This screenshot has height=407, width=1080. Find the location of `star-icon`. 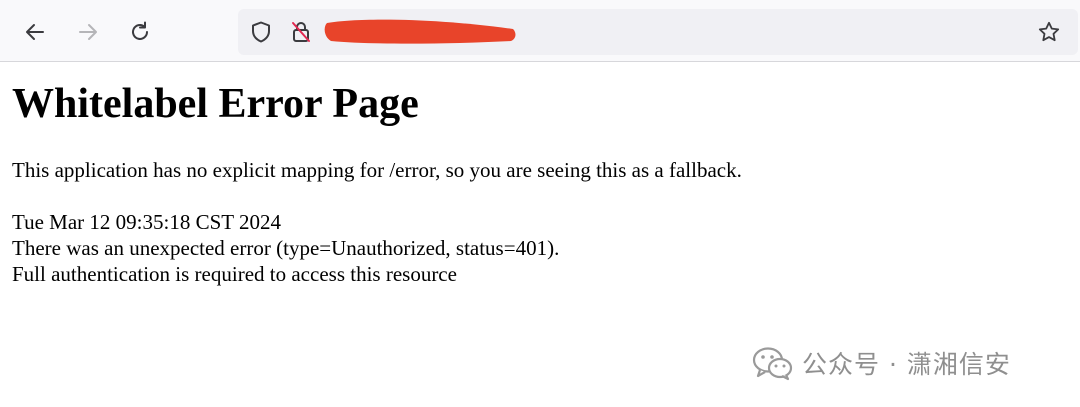

star-icon is located at coordinates (1049, 31).